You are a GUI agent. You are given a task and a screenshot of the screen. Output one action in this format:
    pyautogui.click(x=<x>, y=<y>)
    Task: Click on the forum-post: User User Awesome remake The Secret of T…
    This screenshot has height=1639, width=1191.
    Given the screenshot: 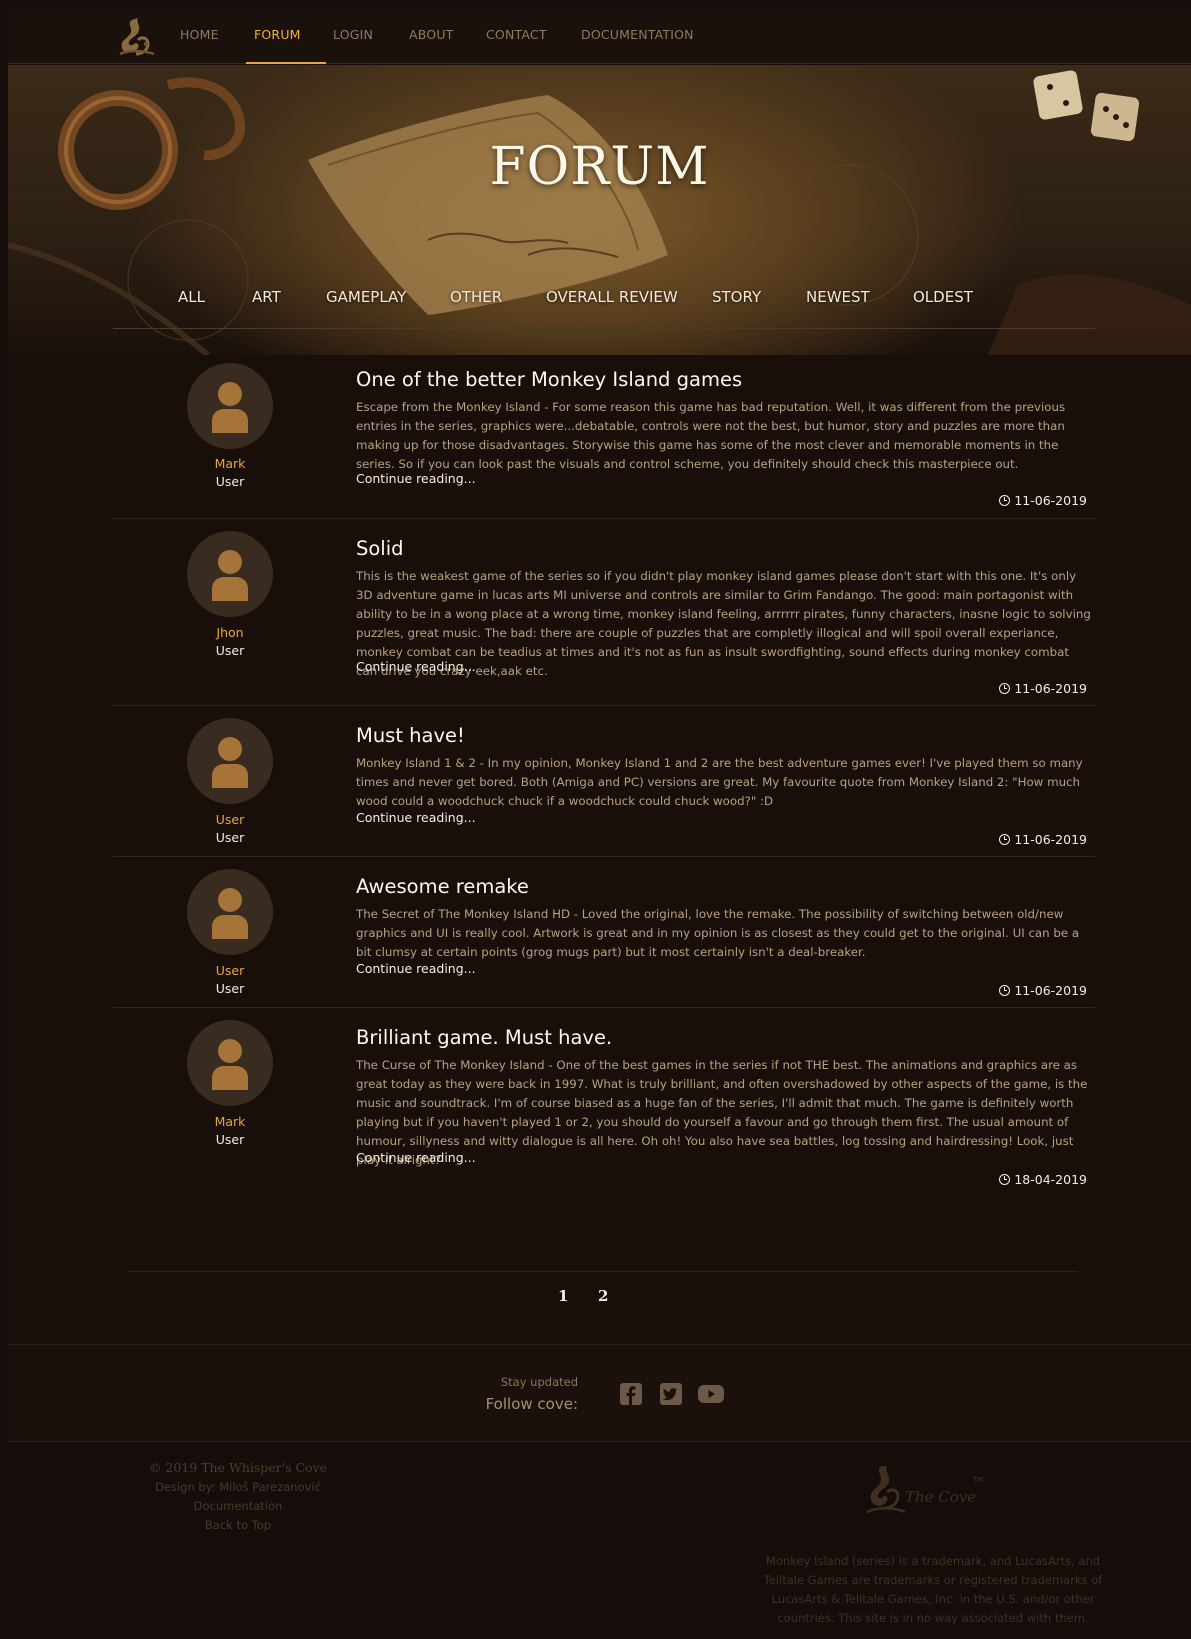 What is the action you would take?
    pyautogui.click(x=604, y=937)
    